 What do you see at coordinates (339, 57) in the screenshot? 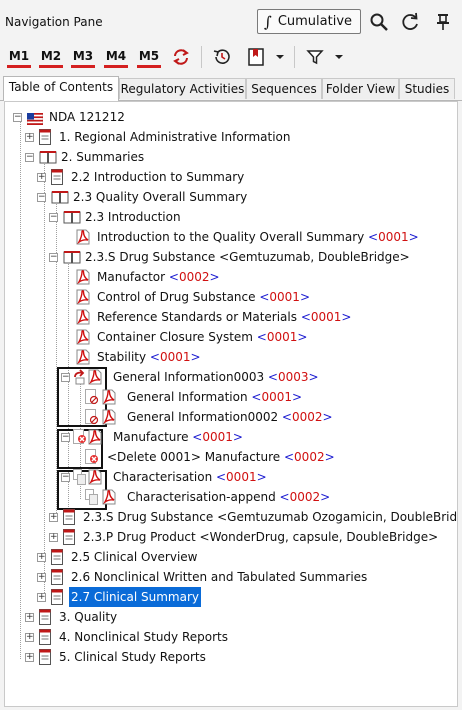
I see `filter-dropdown-icon` at bounding box center [339, 57].